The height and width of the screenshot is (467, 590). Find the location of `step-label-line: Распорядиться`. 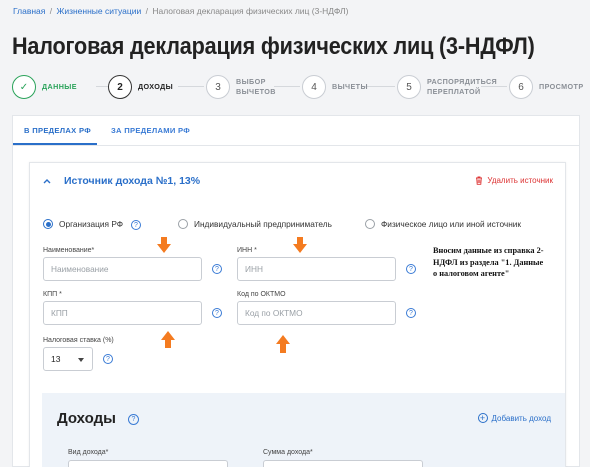

step-label-line: Распорядиться is located at coordinates (462, 82).